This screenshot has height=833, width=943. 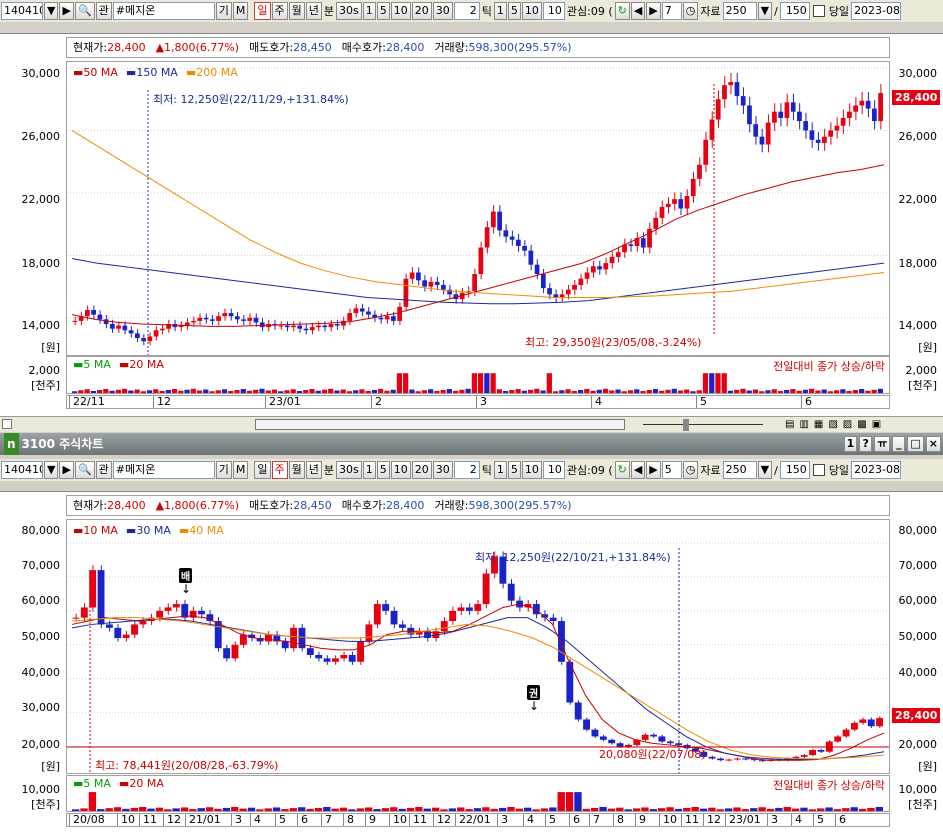 I want to click on num-input: 7, so click(x=671, y=11).